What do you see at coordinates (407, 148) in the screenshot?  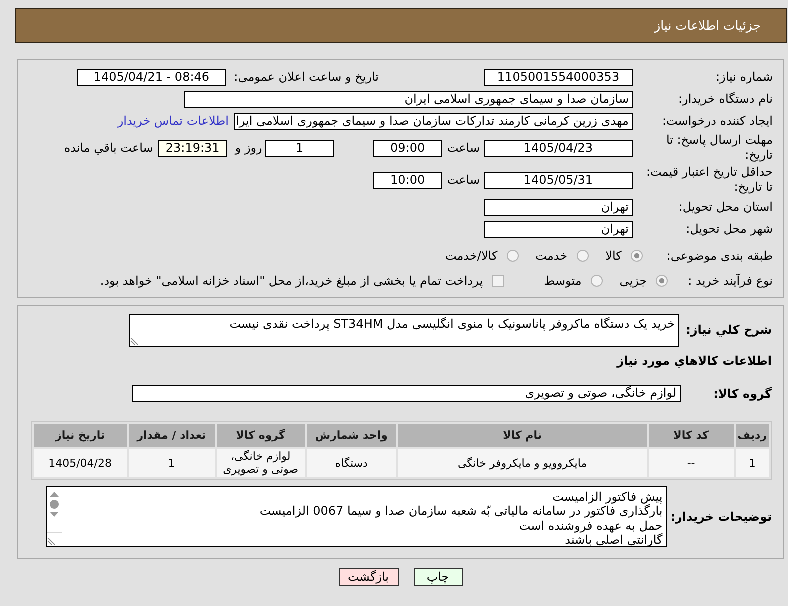 I see `deadline-time-field: 09:00` at bounding box center [407, 148].